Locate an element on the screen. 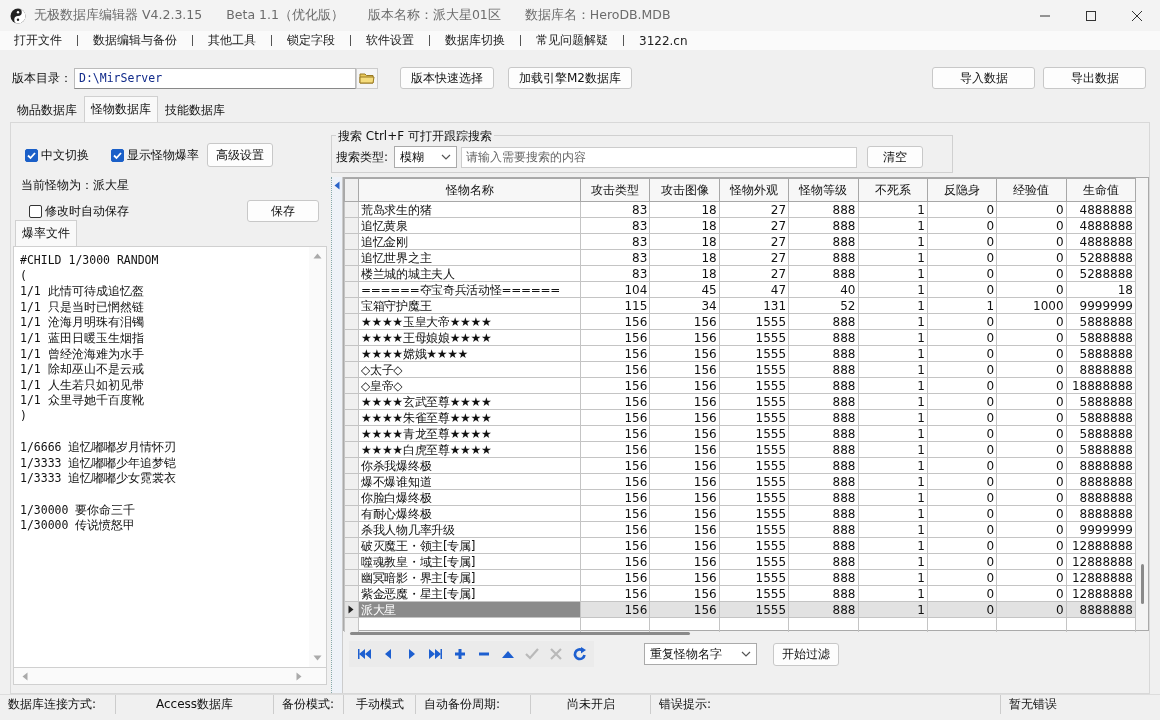 Image resolution: width=1160 pixels, height=720 pixels. field-label: 搜索类型: is located at coordinates (362, 157).